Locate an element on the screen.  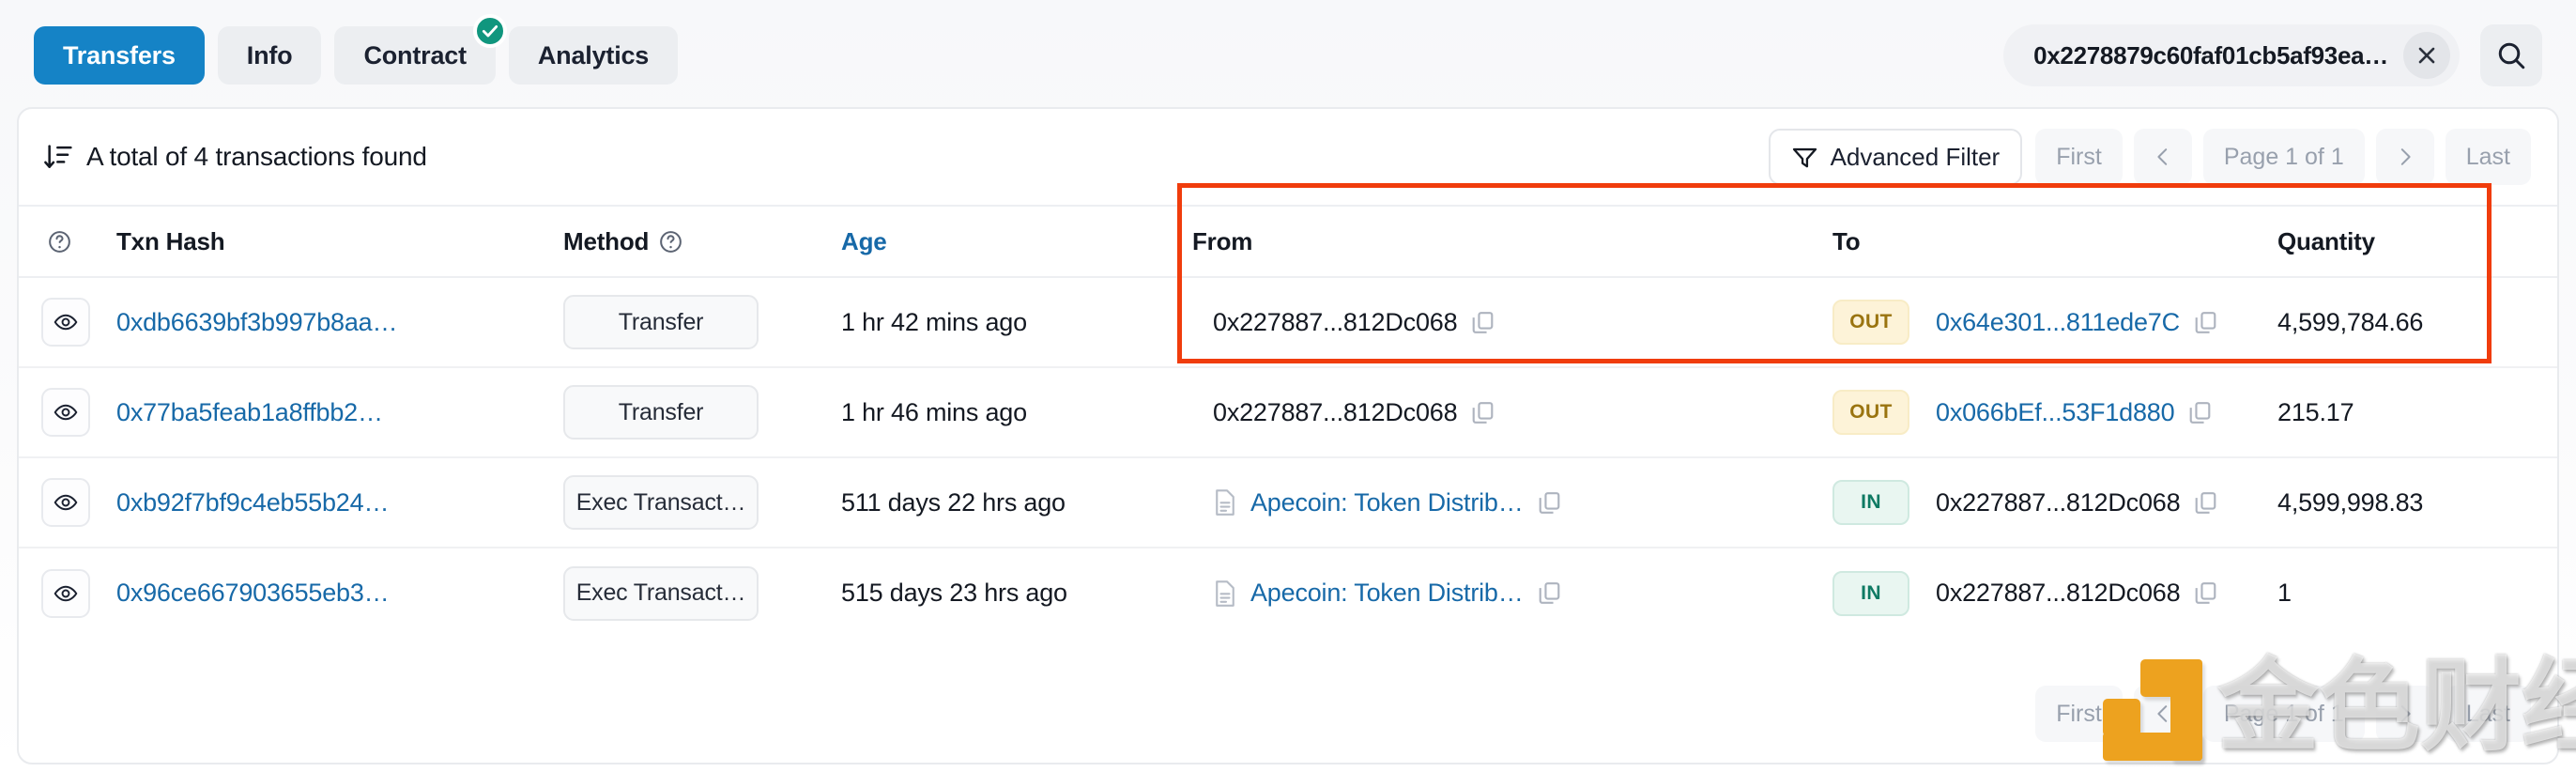
tab-contract: Contract is located at coordinates (421, 49).